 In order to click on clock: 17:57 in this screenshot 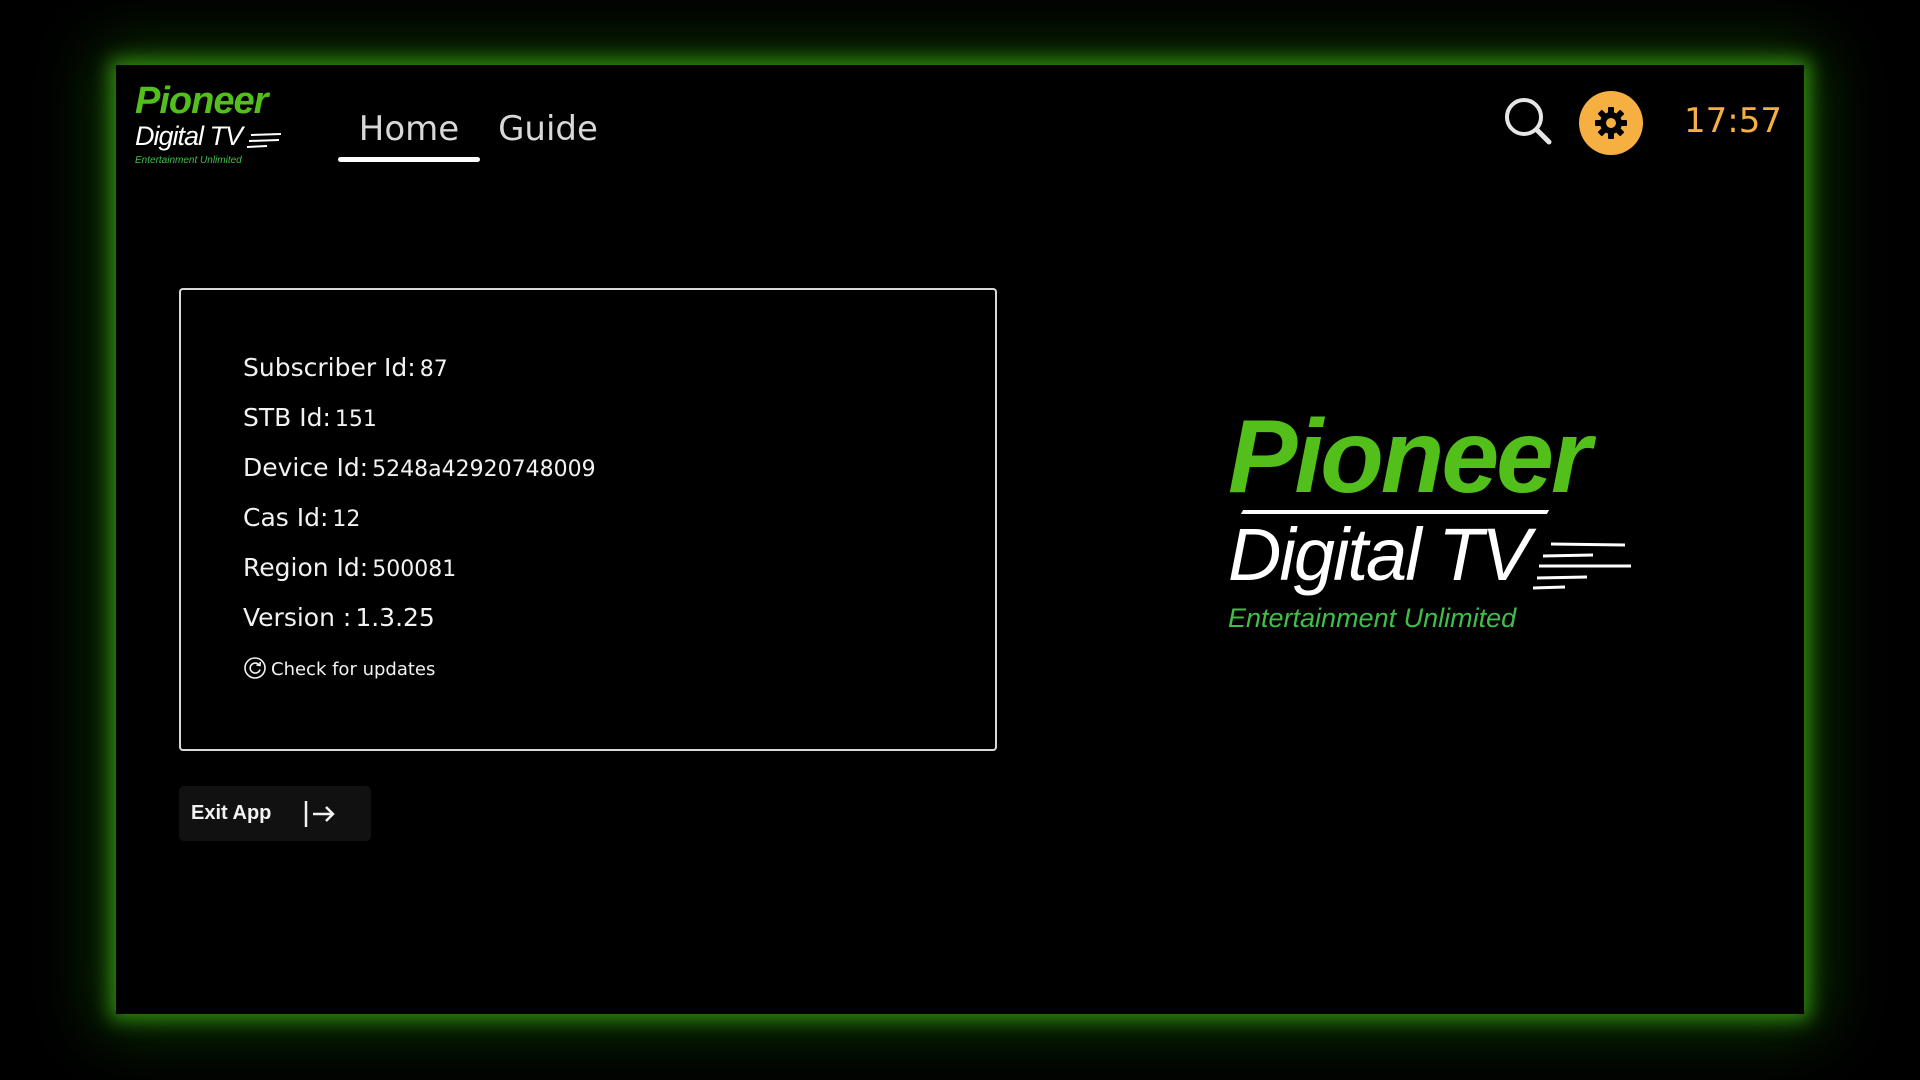, I will do `click(1733, 121)`.